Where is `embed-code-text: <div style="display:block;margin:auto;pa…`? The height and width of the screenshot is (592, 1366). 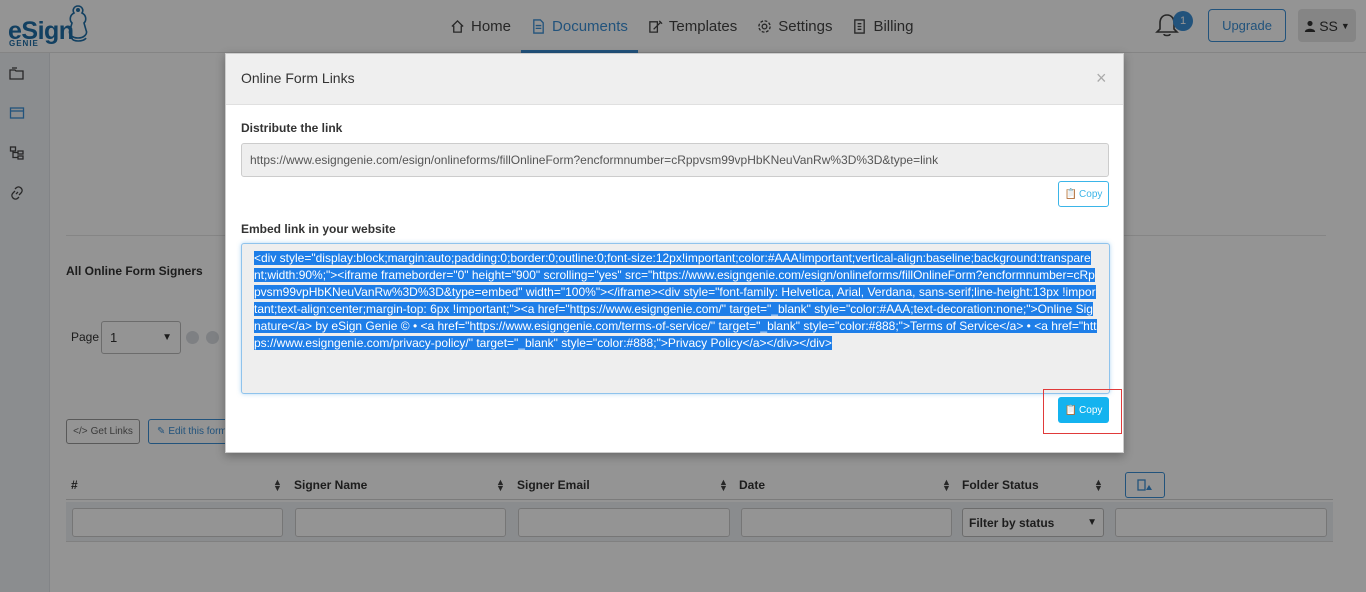 embed-code-text: <div style="display:block;margin:auto;pa… is located at coordinates (675, 301).